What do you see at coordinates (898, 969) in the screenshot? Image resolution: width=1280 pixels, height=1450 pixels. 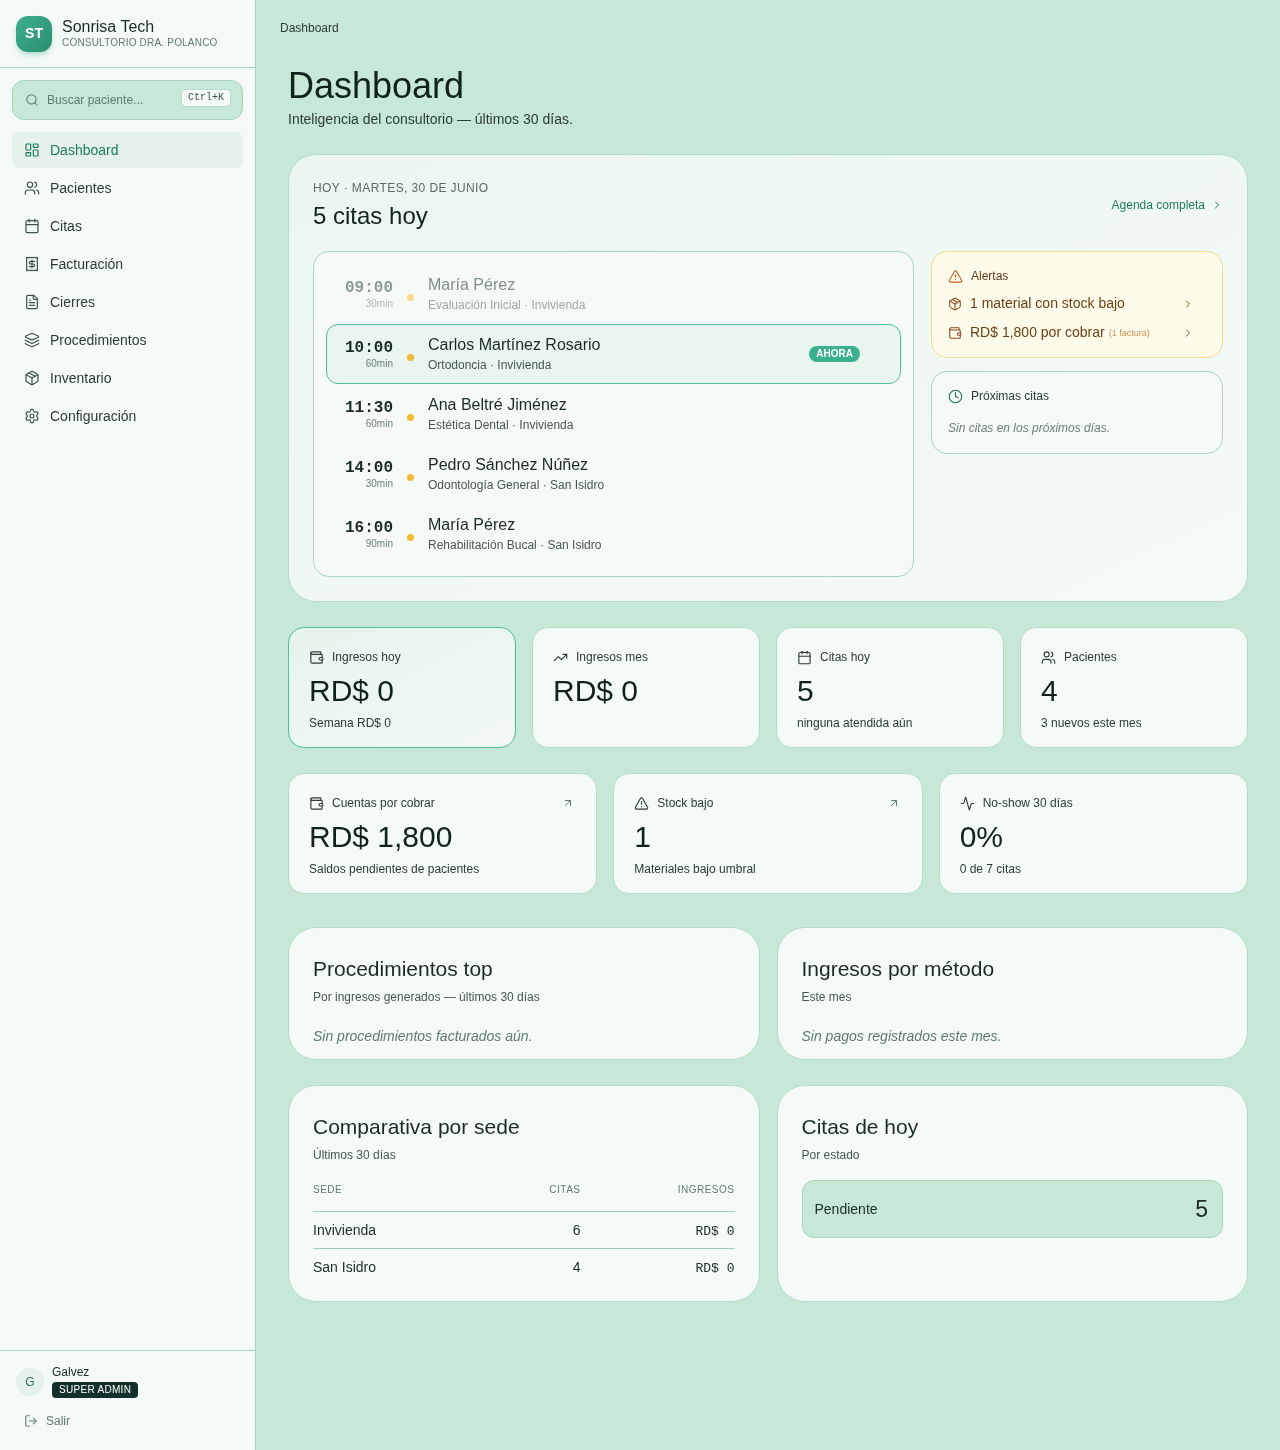 I see `card-title: Ingresos por método` at bounding box center [898, 969].